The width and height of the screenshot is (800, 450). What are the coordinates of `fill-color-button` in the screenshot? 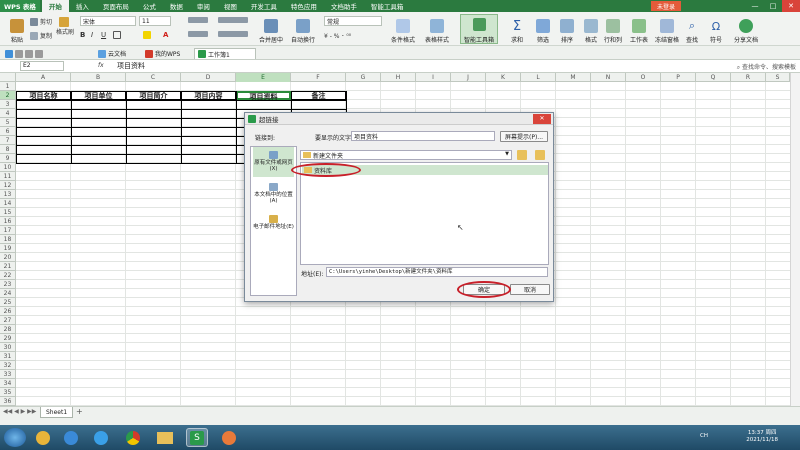 It's located at (148, 35).